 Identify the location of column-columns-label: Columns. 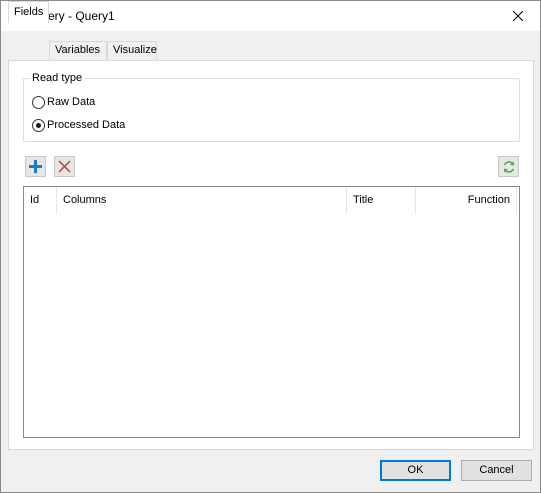
(85, 200).